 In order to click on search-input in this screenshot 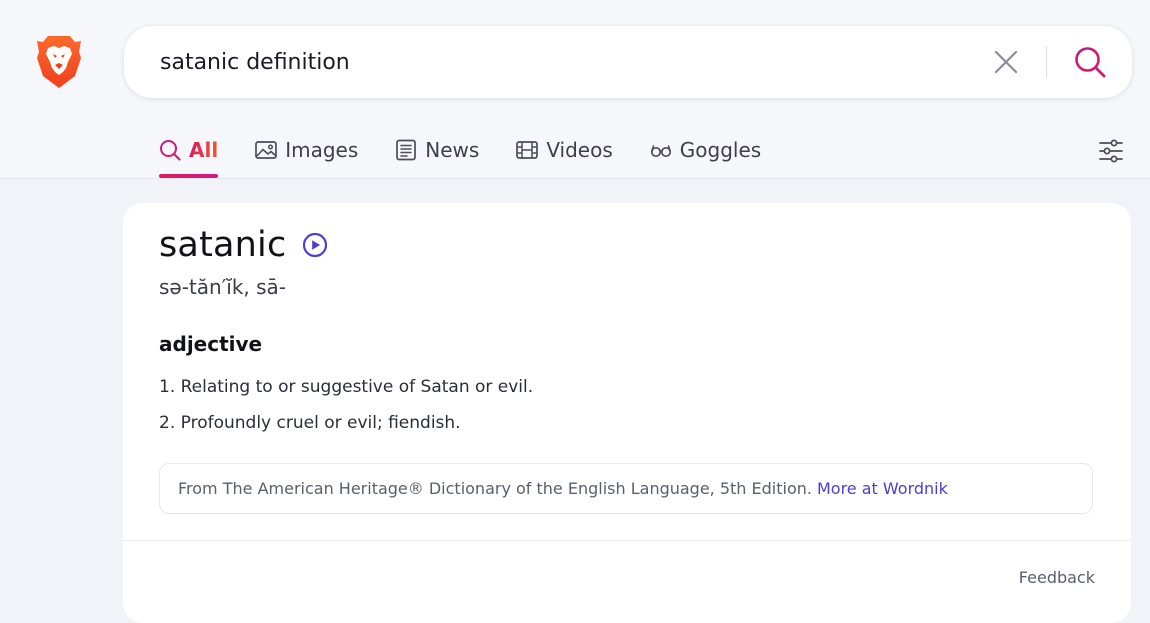, I will do `click(560, 62)`.